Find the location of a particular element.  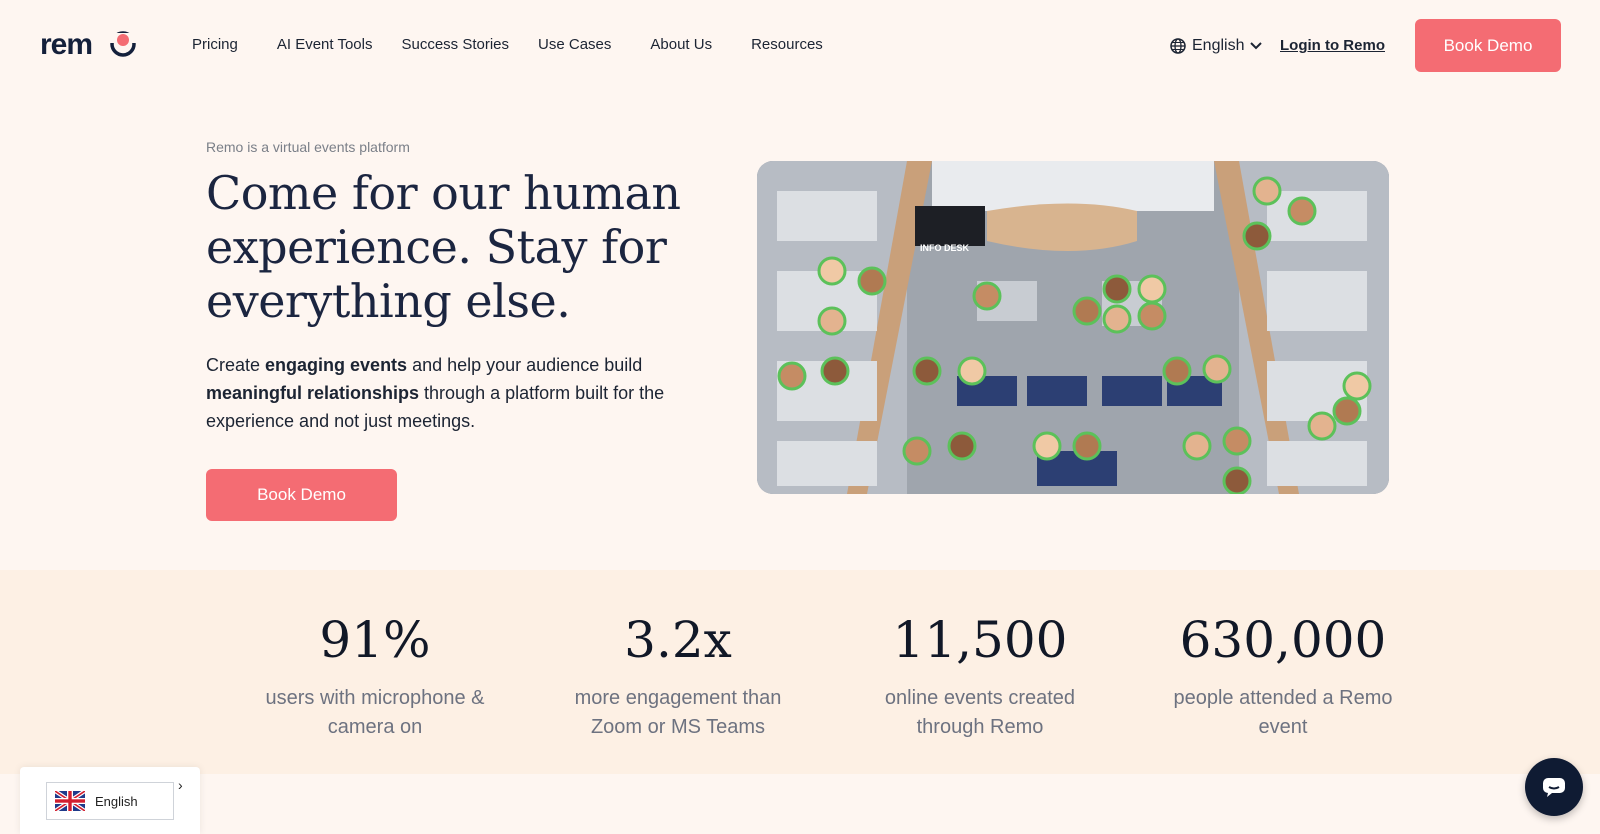

globe-icon is located at coordinates (1178, 46).